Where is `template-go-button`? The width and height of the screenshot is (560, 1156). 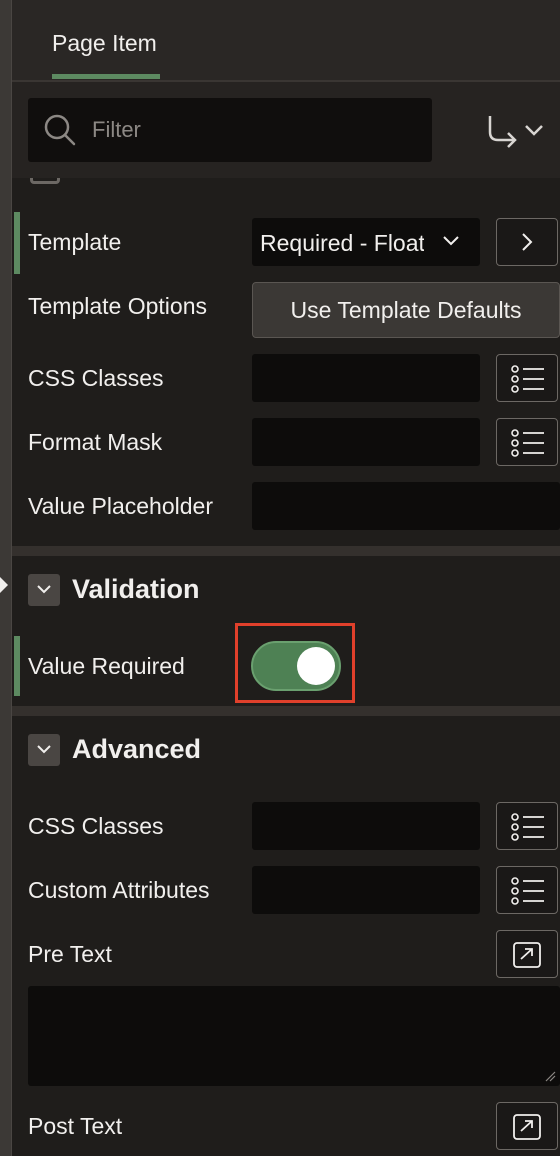 template-go-button is located at coordinates (527, 242).